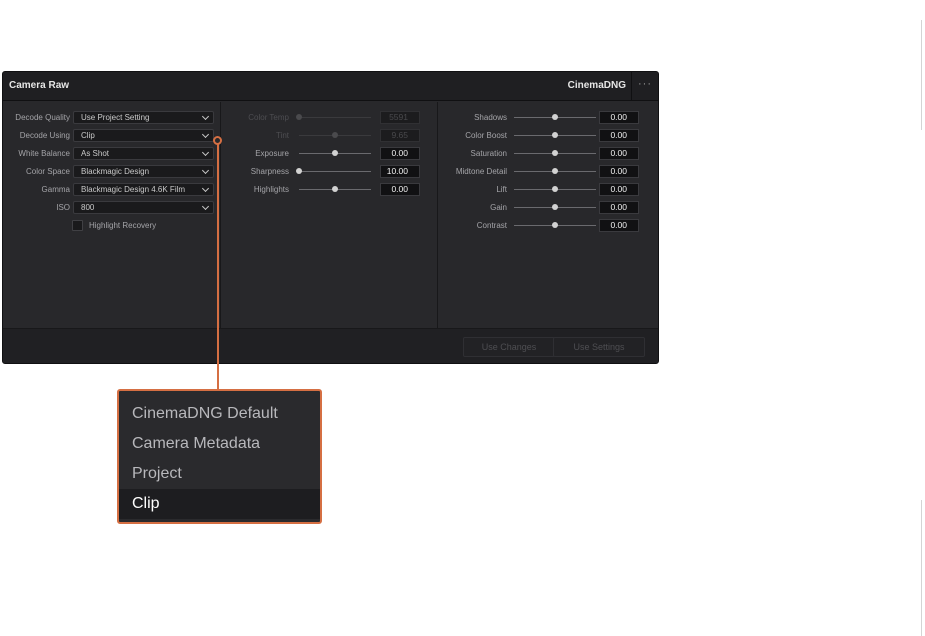  Describe the element at coordinates (219, 414) in the screenshot. I see `menu-item-cinemadng-default: CinemaDNG Default` at that location.